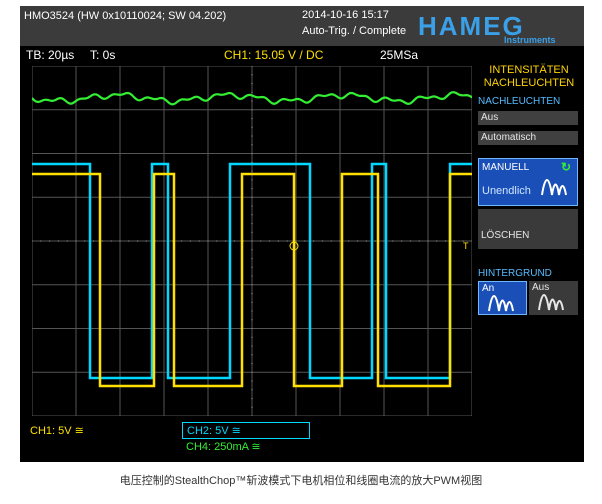 The height and width of the screenshot is (504, 602). What do you see at coordinates (515, 273) in the screenshot?
I see `section-hintergrund: HINTERGRUND` at bounding box center [515, 273].